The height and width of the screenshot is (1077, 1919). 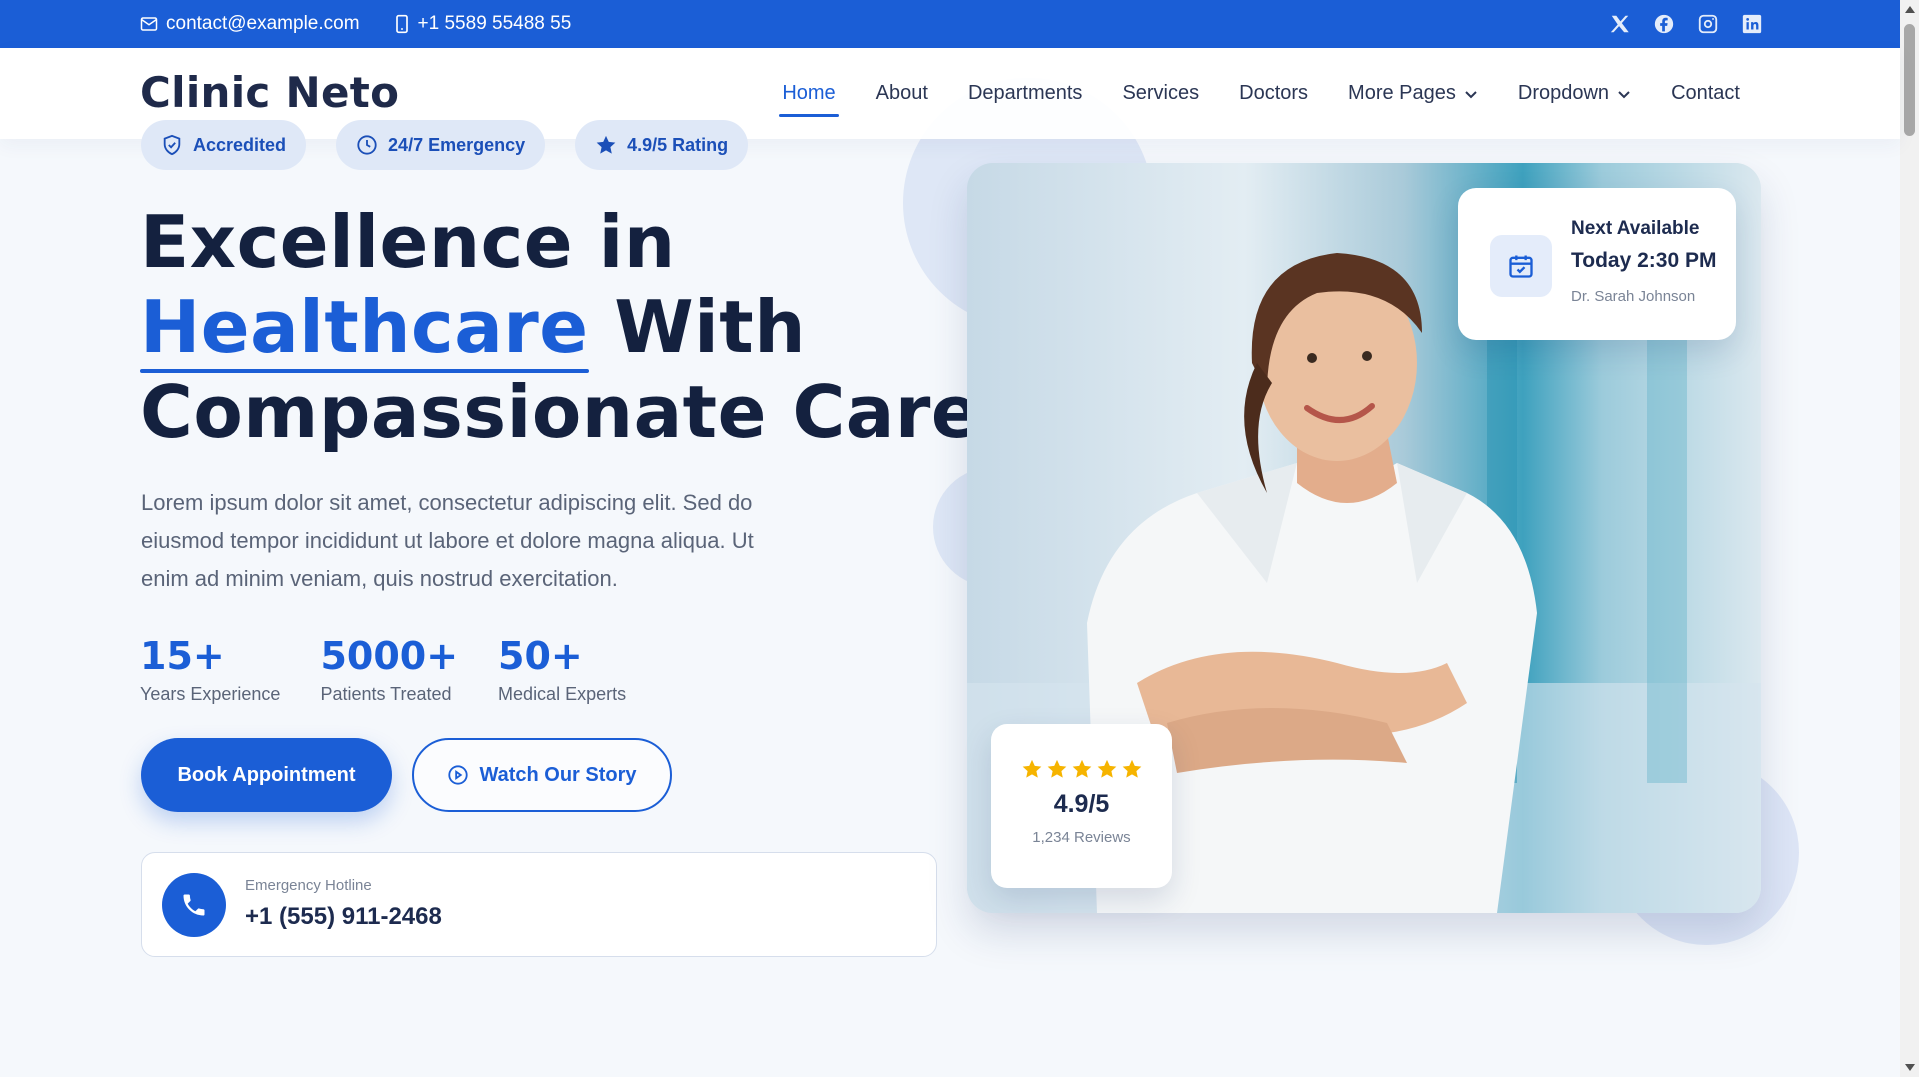 I want to click on stat-value: 50+, so click(x=540, y=656).